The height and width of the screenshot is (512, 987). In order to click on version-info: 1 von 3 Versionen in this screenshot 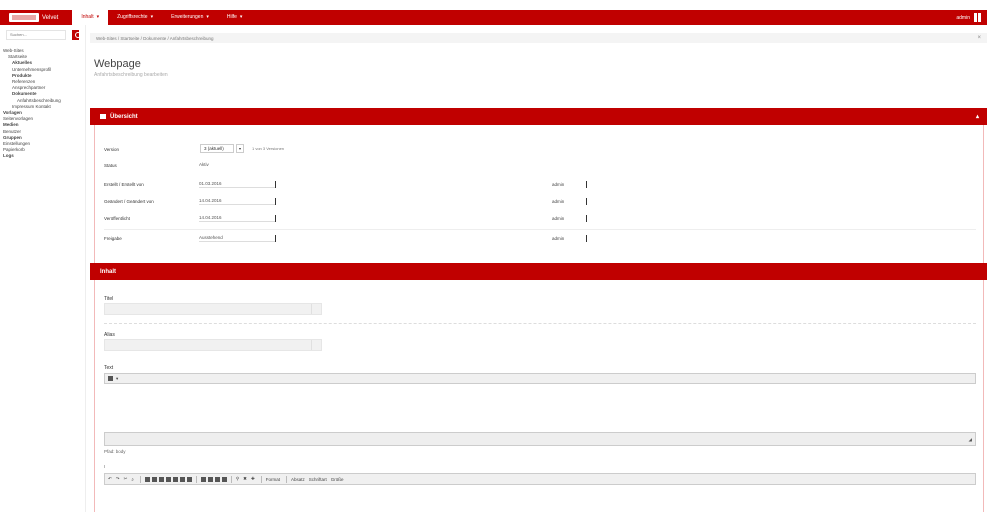, I will do `click(268, 148)`.